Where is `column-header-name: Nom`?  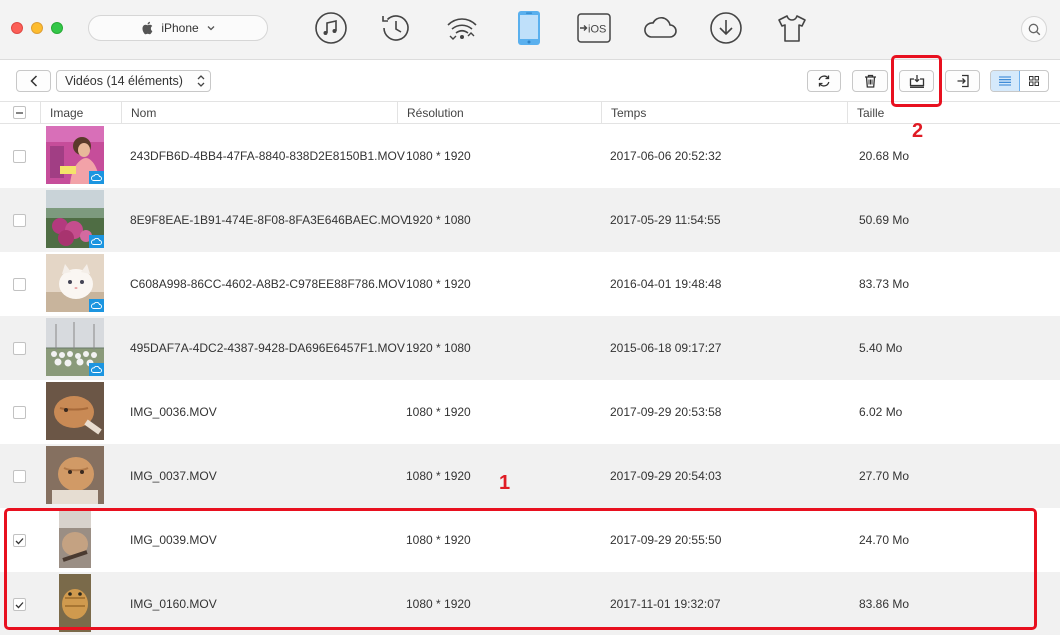 column-header-name: Nom is located at coordinates (259, 113).